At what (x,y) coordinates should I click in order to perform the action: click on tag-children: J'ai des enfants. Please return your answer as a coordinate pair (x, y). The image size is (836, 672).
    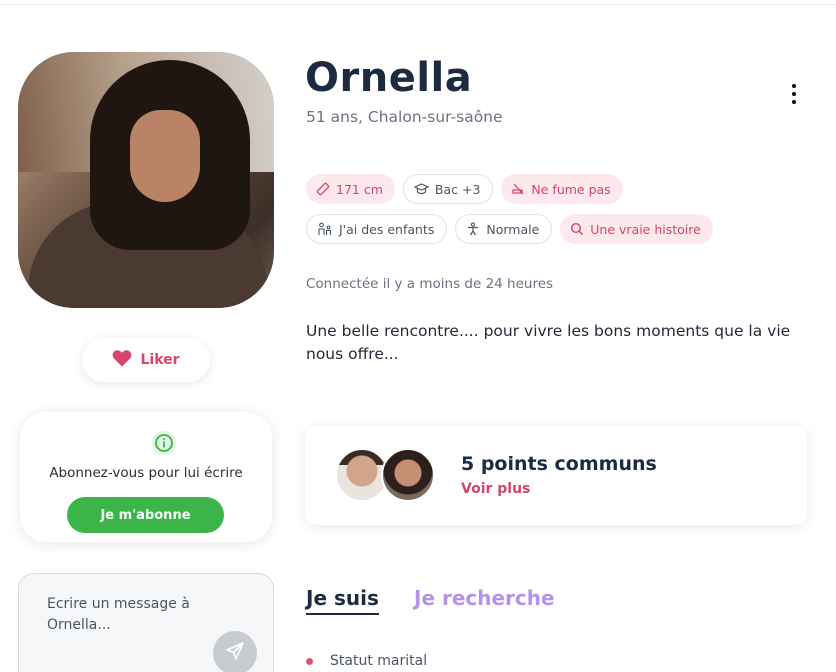
    Looking at the image, I should click on (377, 229).